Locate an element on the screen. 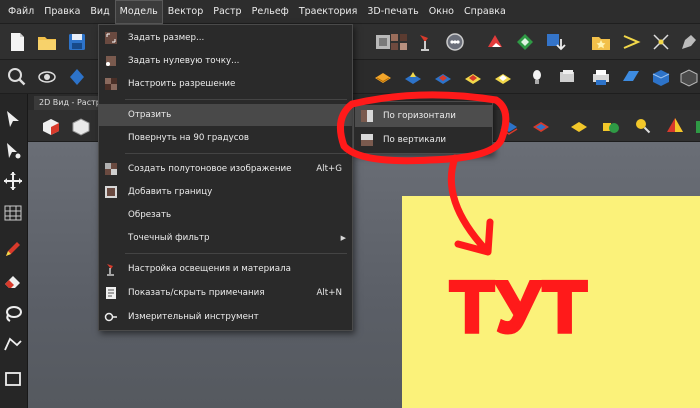  menu-relief: Рельеф is located at coordinates (270, 12).